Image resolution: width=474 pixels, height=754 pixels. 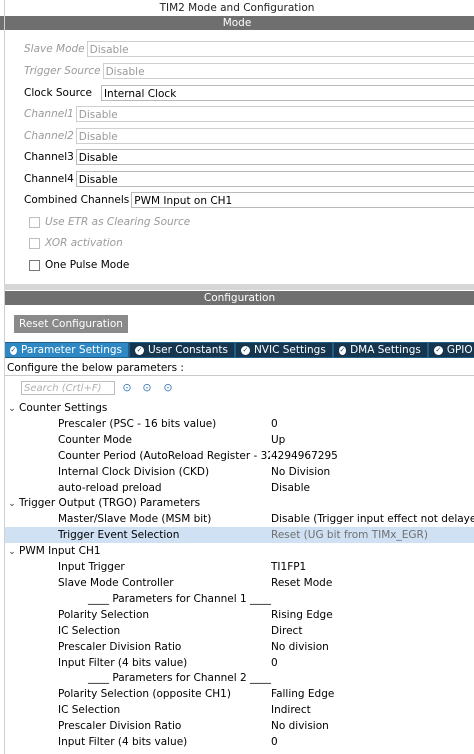 I want to click on group-trgo-parameters: ⌄ Trigger Output (TRGO) Parameters, so click(x=102, y=503).